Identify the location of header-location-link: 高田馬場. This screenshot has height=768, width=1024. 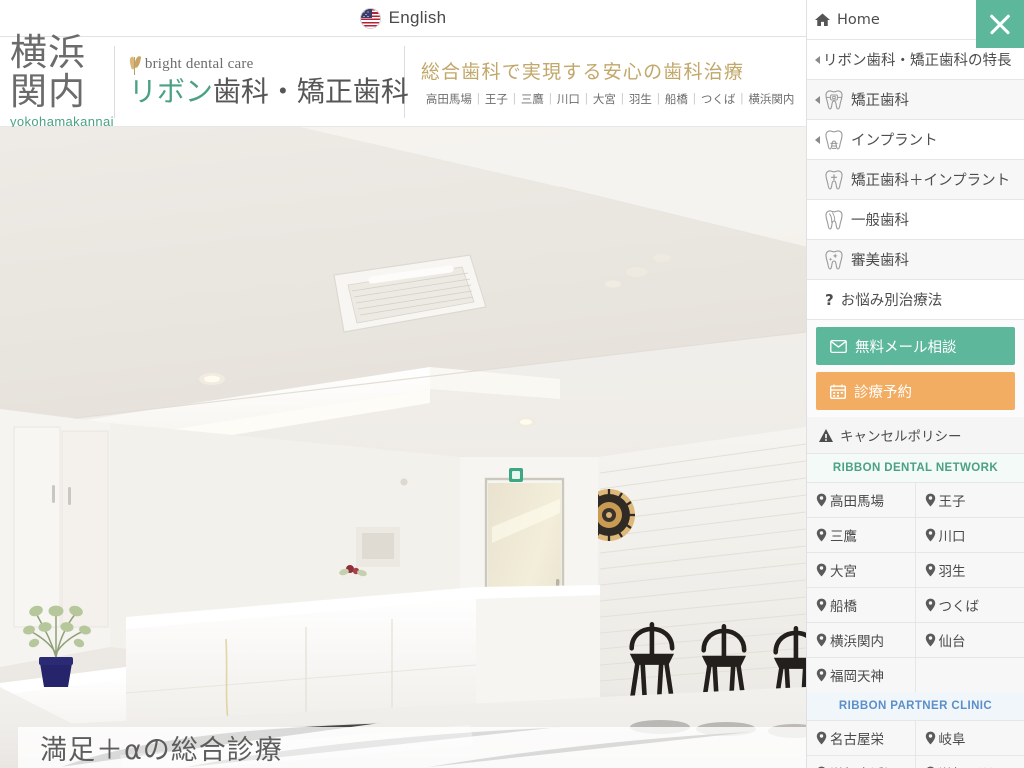
(449, 99).